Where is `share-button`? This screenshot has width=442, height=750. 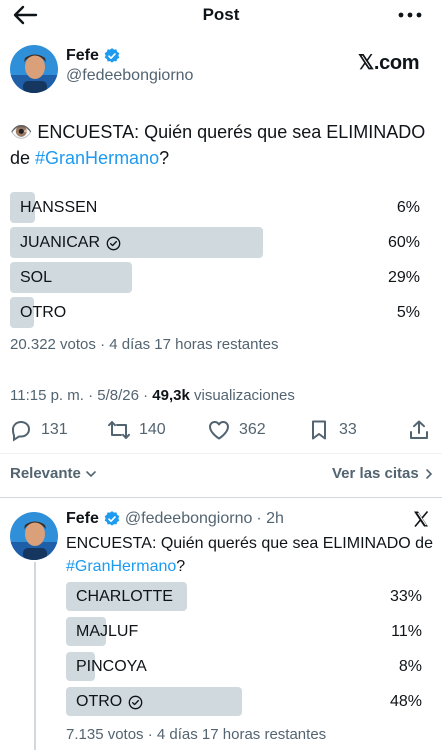
share-button is located at coordinates (419, 430).